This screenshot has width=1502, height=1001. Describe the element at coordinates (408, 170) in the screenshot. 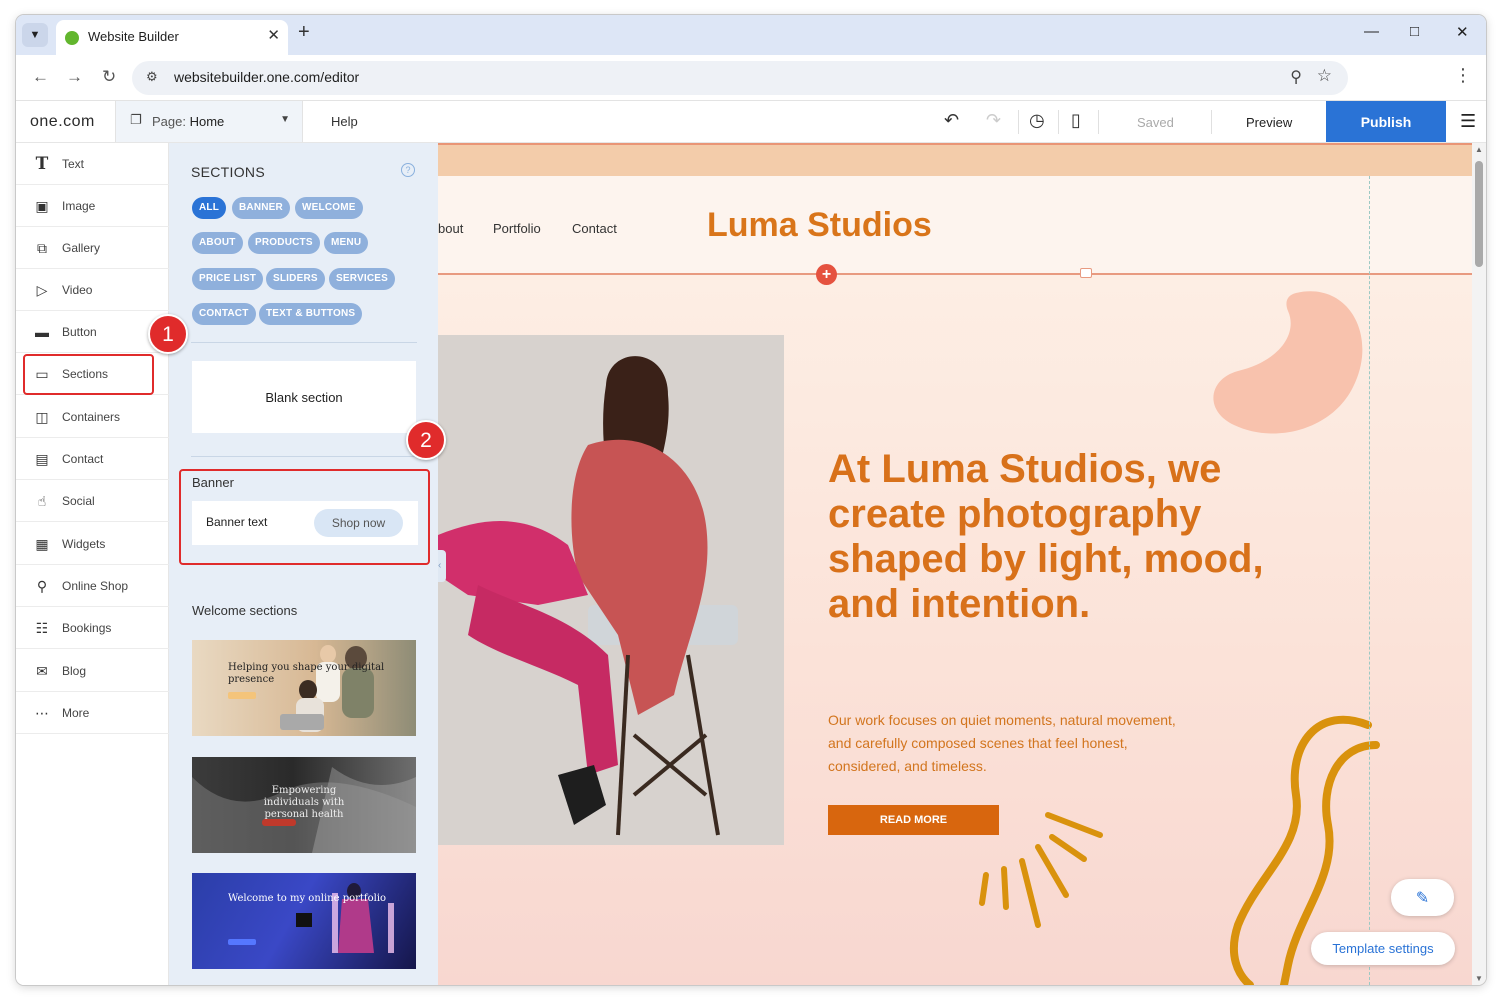

I see `help-icon: ?` at that location.